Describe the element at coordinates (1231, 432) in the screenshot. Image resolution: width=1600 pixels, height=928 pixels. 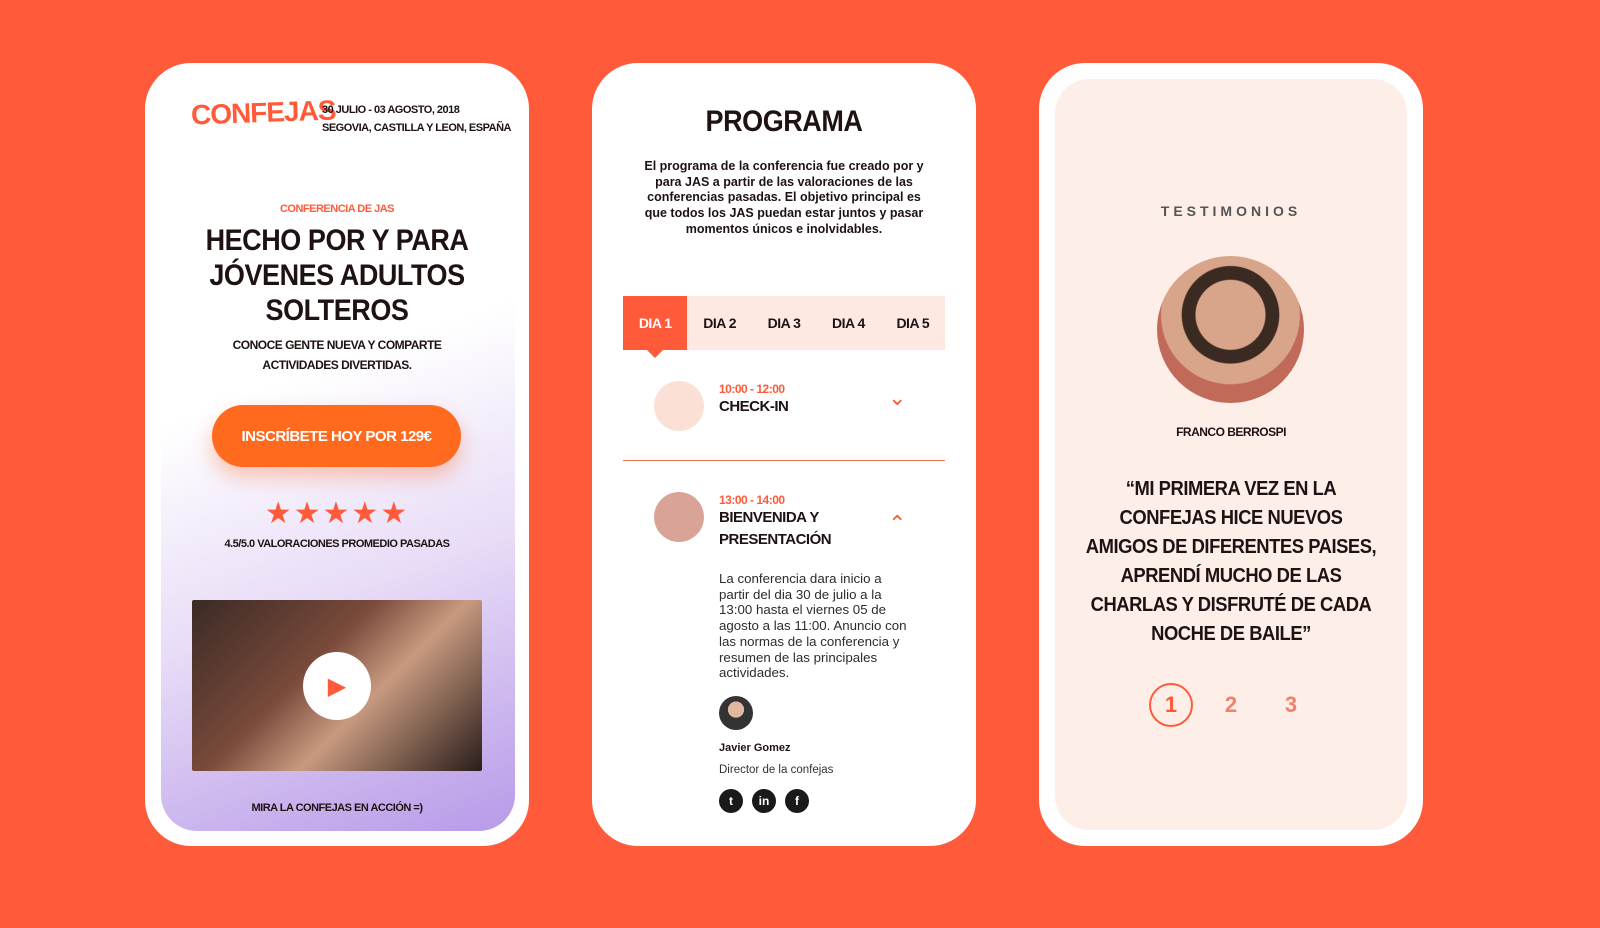
I see `testimonial-name: FRANCO BERROSPI` at that location.